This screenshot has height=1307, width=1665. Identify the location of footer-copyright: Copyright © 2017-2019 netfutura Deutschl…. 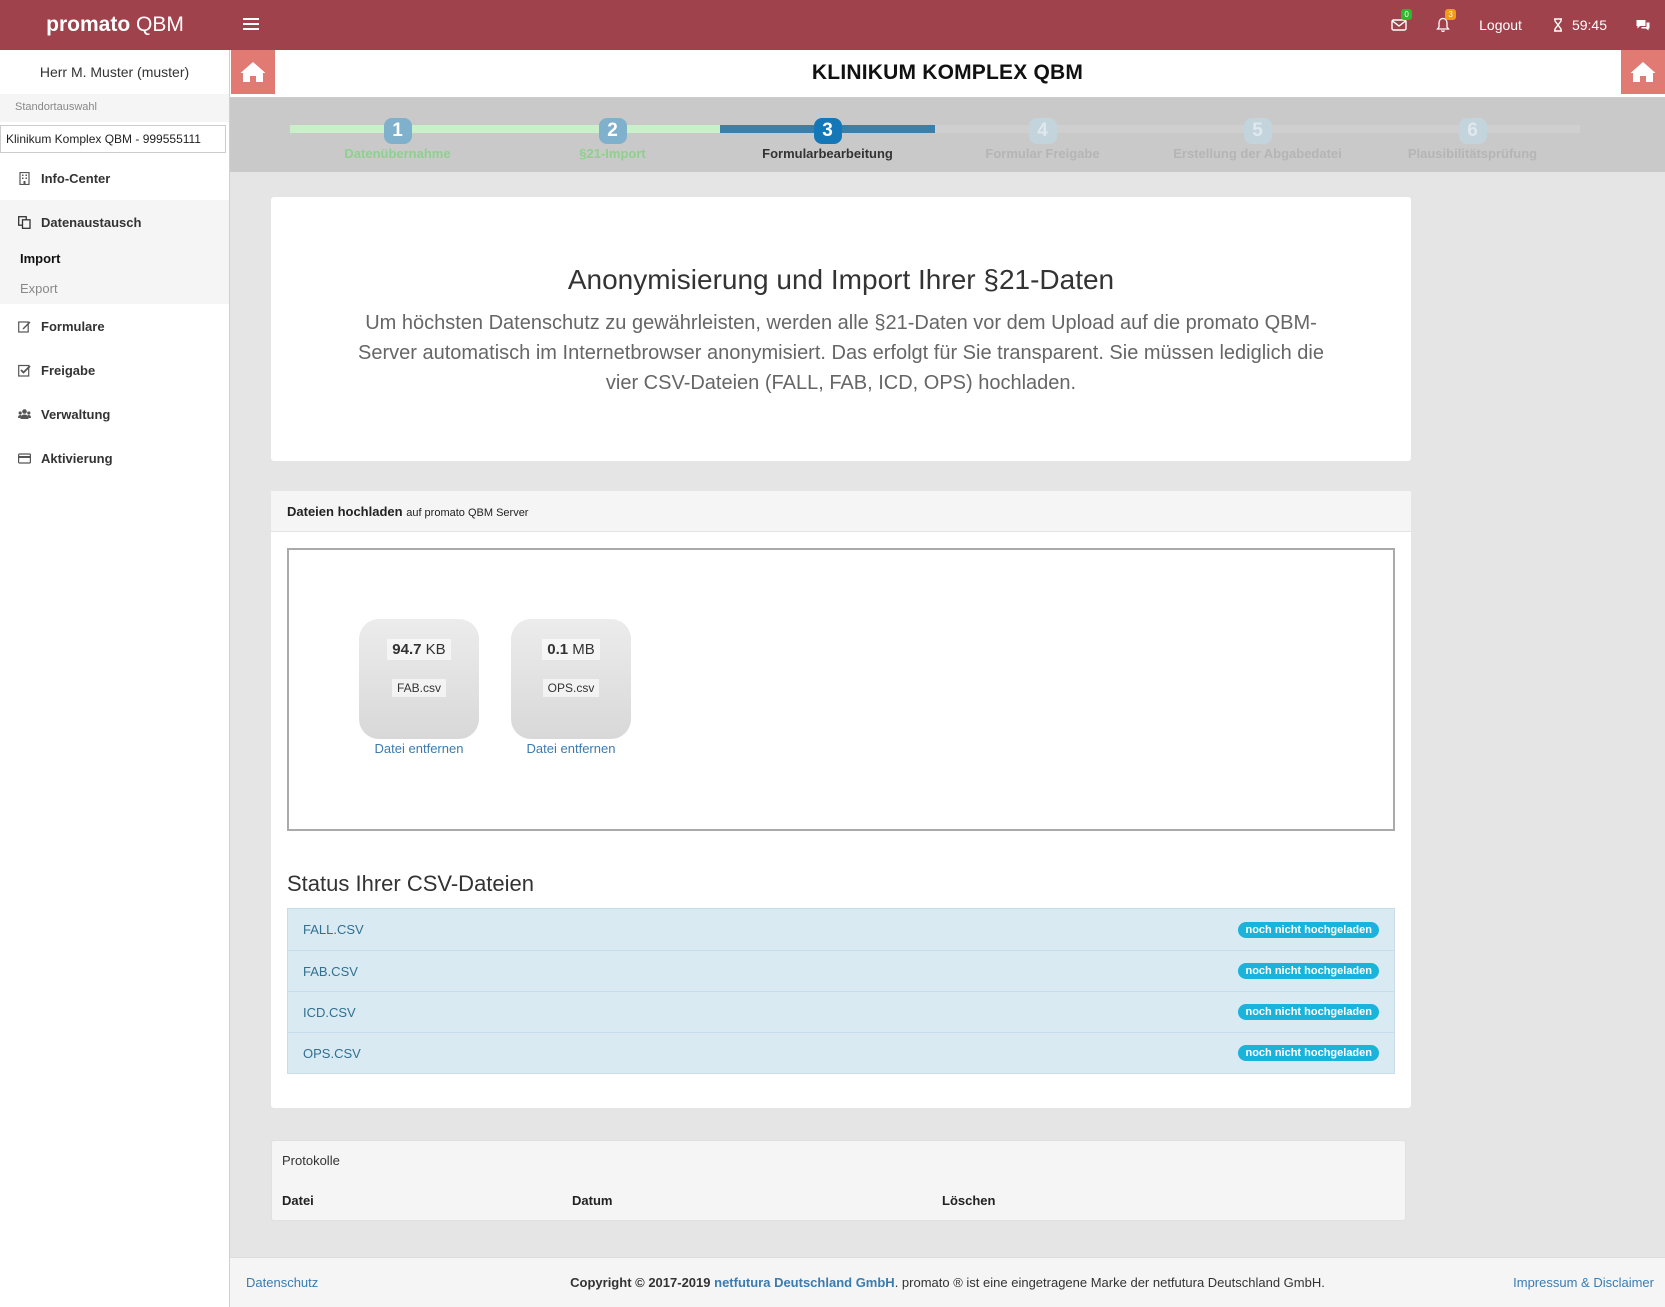
(947, 1282).